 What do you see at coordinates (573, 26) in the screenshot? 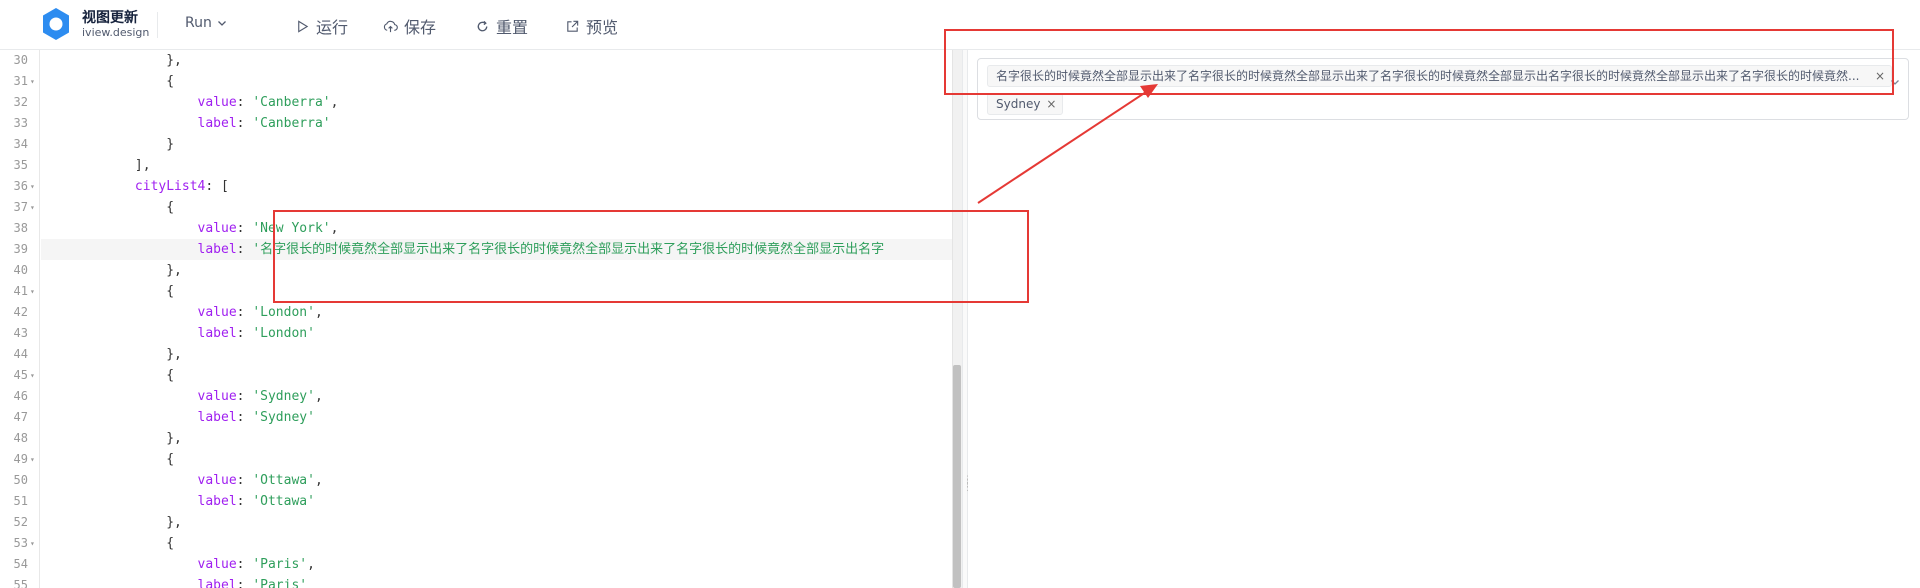
I see `external-link-icon` at bounding box center [573, 26].